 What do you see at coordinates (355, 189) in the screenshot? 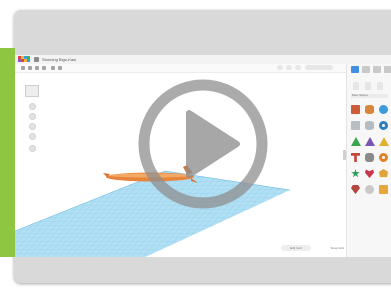
I see `gem-shape-icon` at bounding box center [355, 189].